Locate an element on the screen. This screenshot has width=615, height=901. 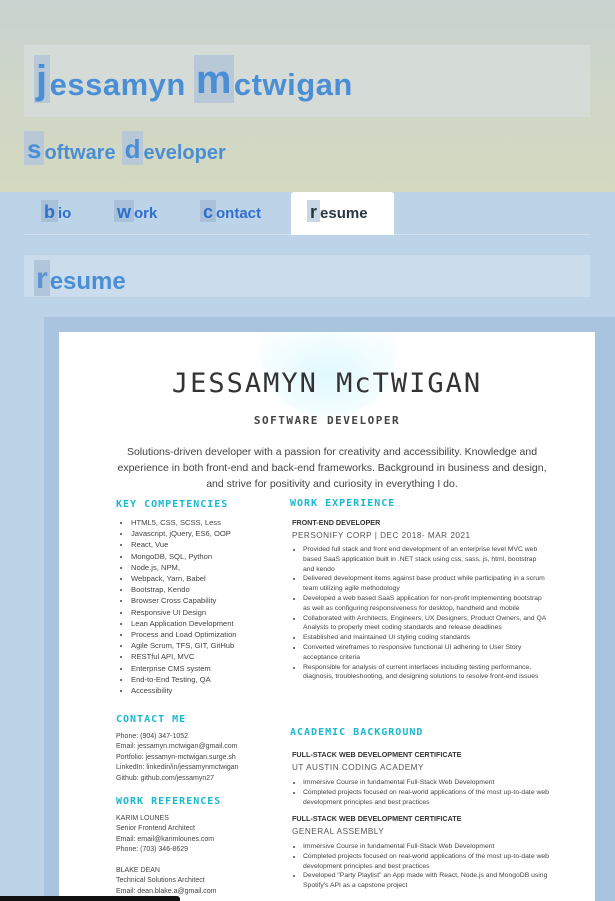
competency-item: Agile Scrum, TFS, GIT, GitHub is located at coordinates (211, 645).